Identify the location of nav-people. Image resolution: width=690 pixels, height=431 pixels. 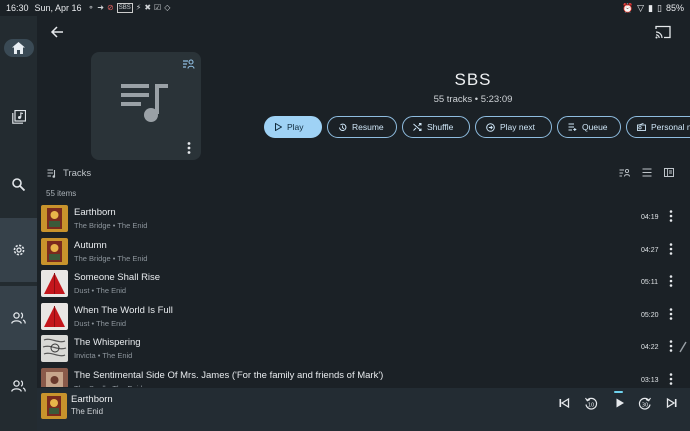
(18, 318).